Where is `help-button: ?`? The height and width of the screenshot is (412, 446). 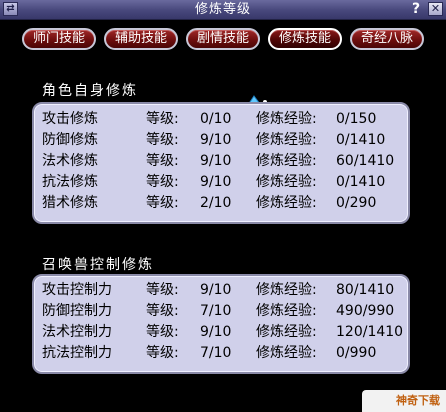 help-button: ? is located at coordinates (416, 9).